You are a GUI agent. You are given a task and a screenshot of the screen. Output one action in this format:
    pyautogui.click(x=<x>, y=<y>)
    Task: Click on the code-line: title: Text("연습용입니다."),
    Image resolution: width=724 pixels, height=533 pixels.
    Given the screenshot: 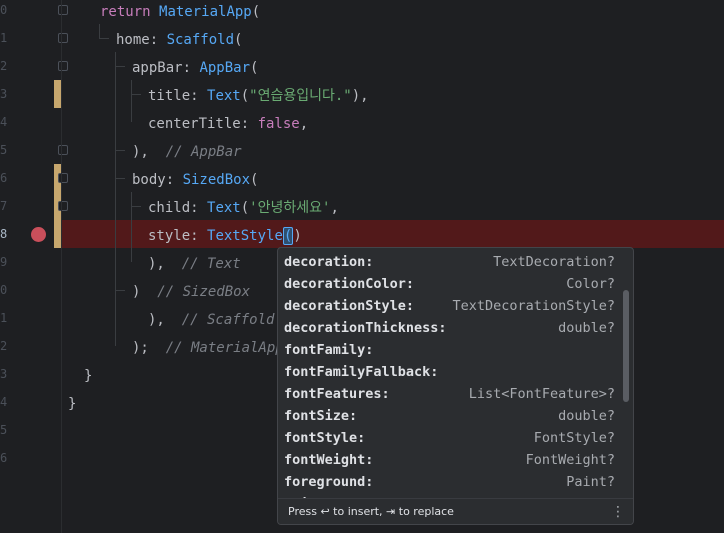 What is the action you would take?
    pyautogui.click(x=258, y=98)
    